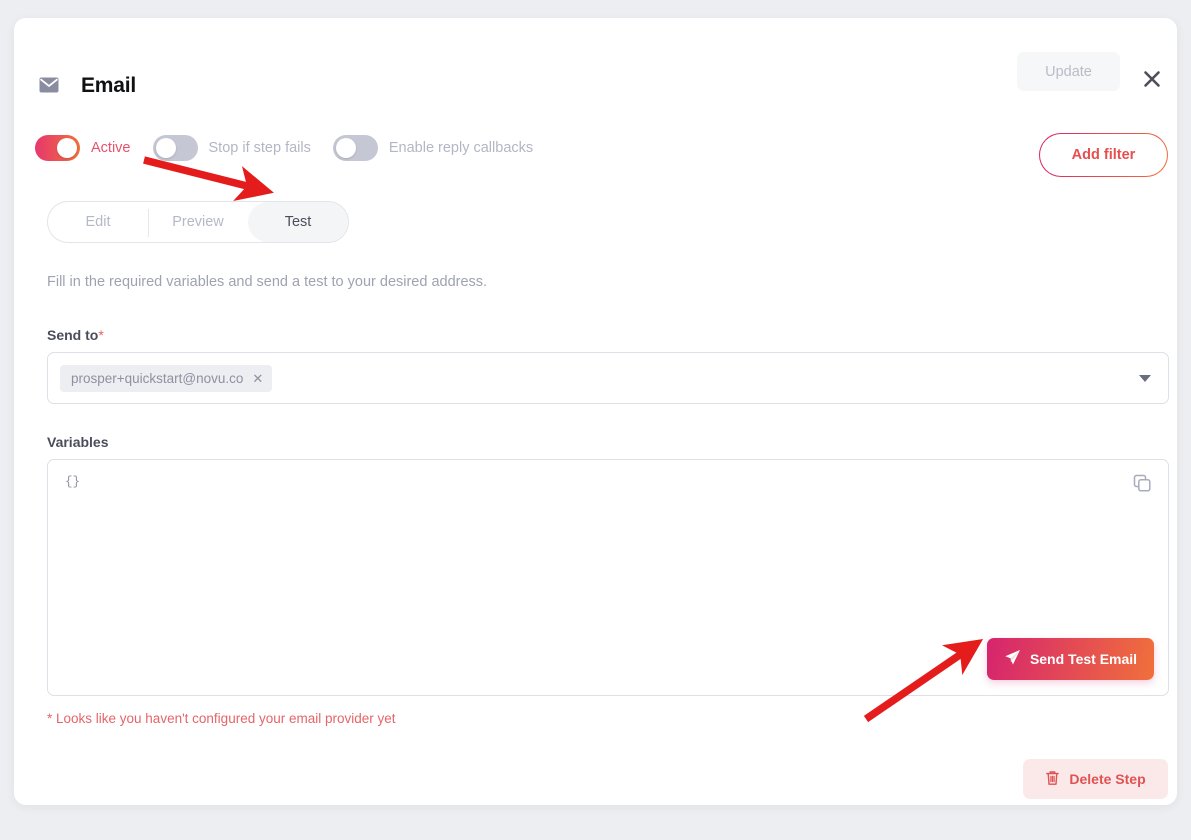 Image resolution: width=1191 pixels, height=840 pixels. What do you see at coordinates (257, 378) in the screenshot?
I see `chip-remove-icon: ✕` at bounding box center [257, 378].